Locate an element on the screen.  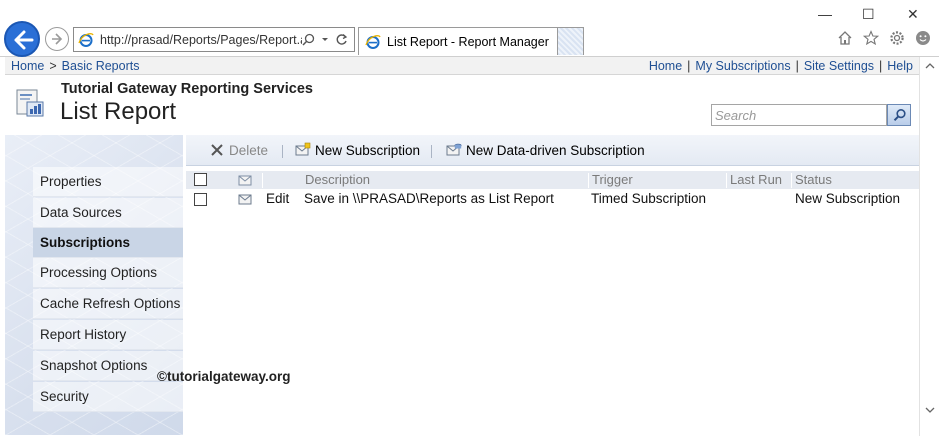
global-links: Home | My Subscriptions | Site Settings | Help is located at coordinates (781, 66).